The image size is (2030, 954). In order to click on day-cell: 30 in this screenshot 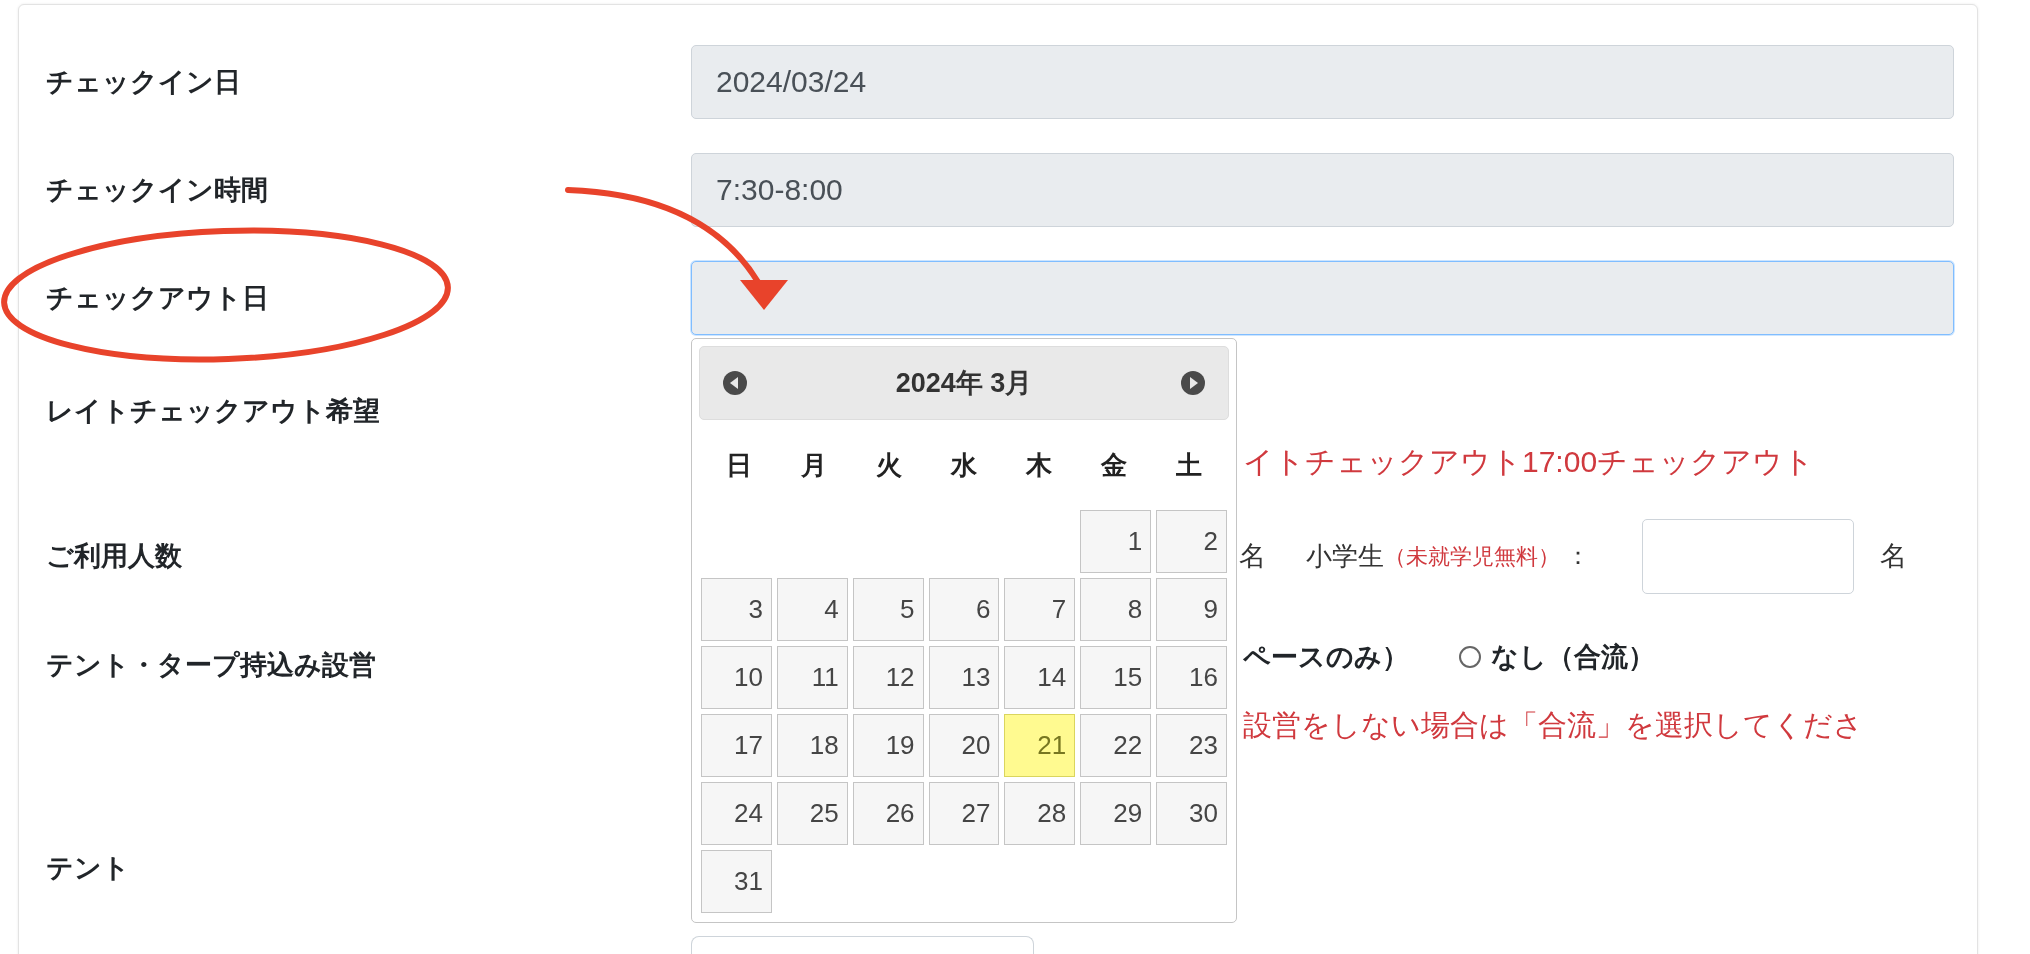, I will do `click(1191, 813)`.